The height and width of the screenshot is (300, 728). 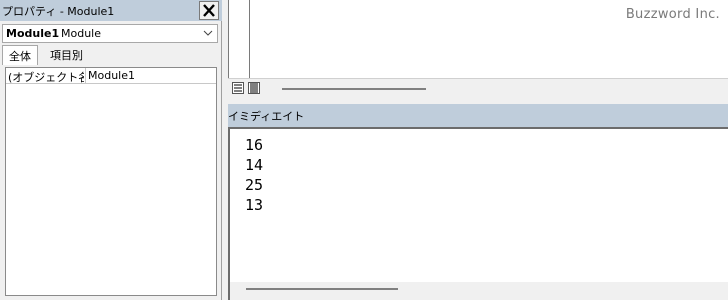 I want to click on watermark-text: Buzzword Inc., so click(x=672, y=14).